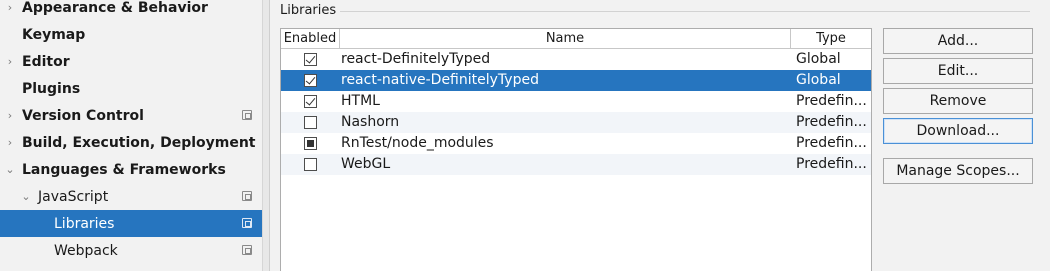 Image resolution: width=1050 pixels, height=271 pixels. What do you see at coordinates (131, 250) in the screenshot?
I see `tree-item-webpack: Webpack` at bounding box center [131, 250].